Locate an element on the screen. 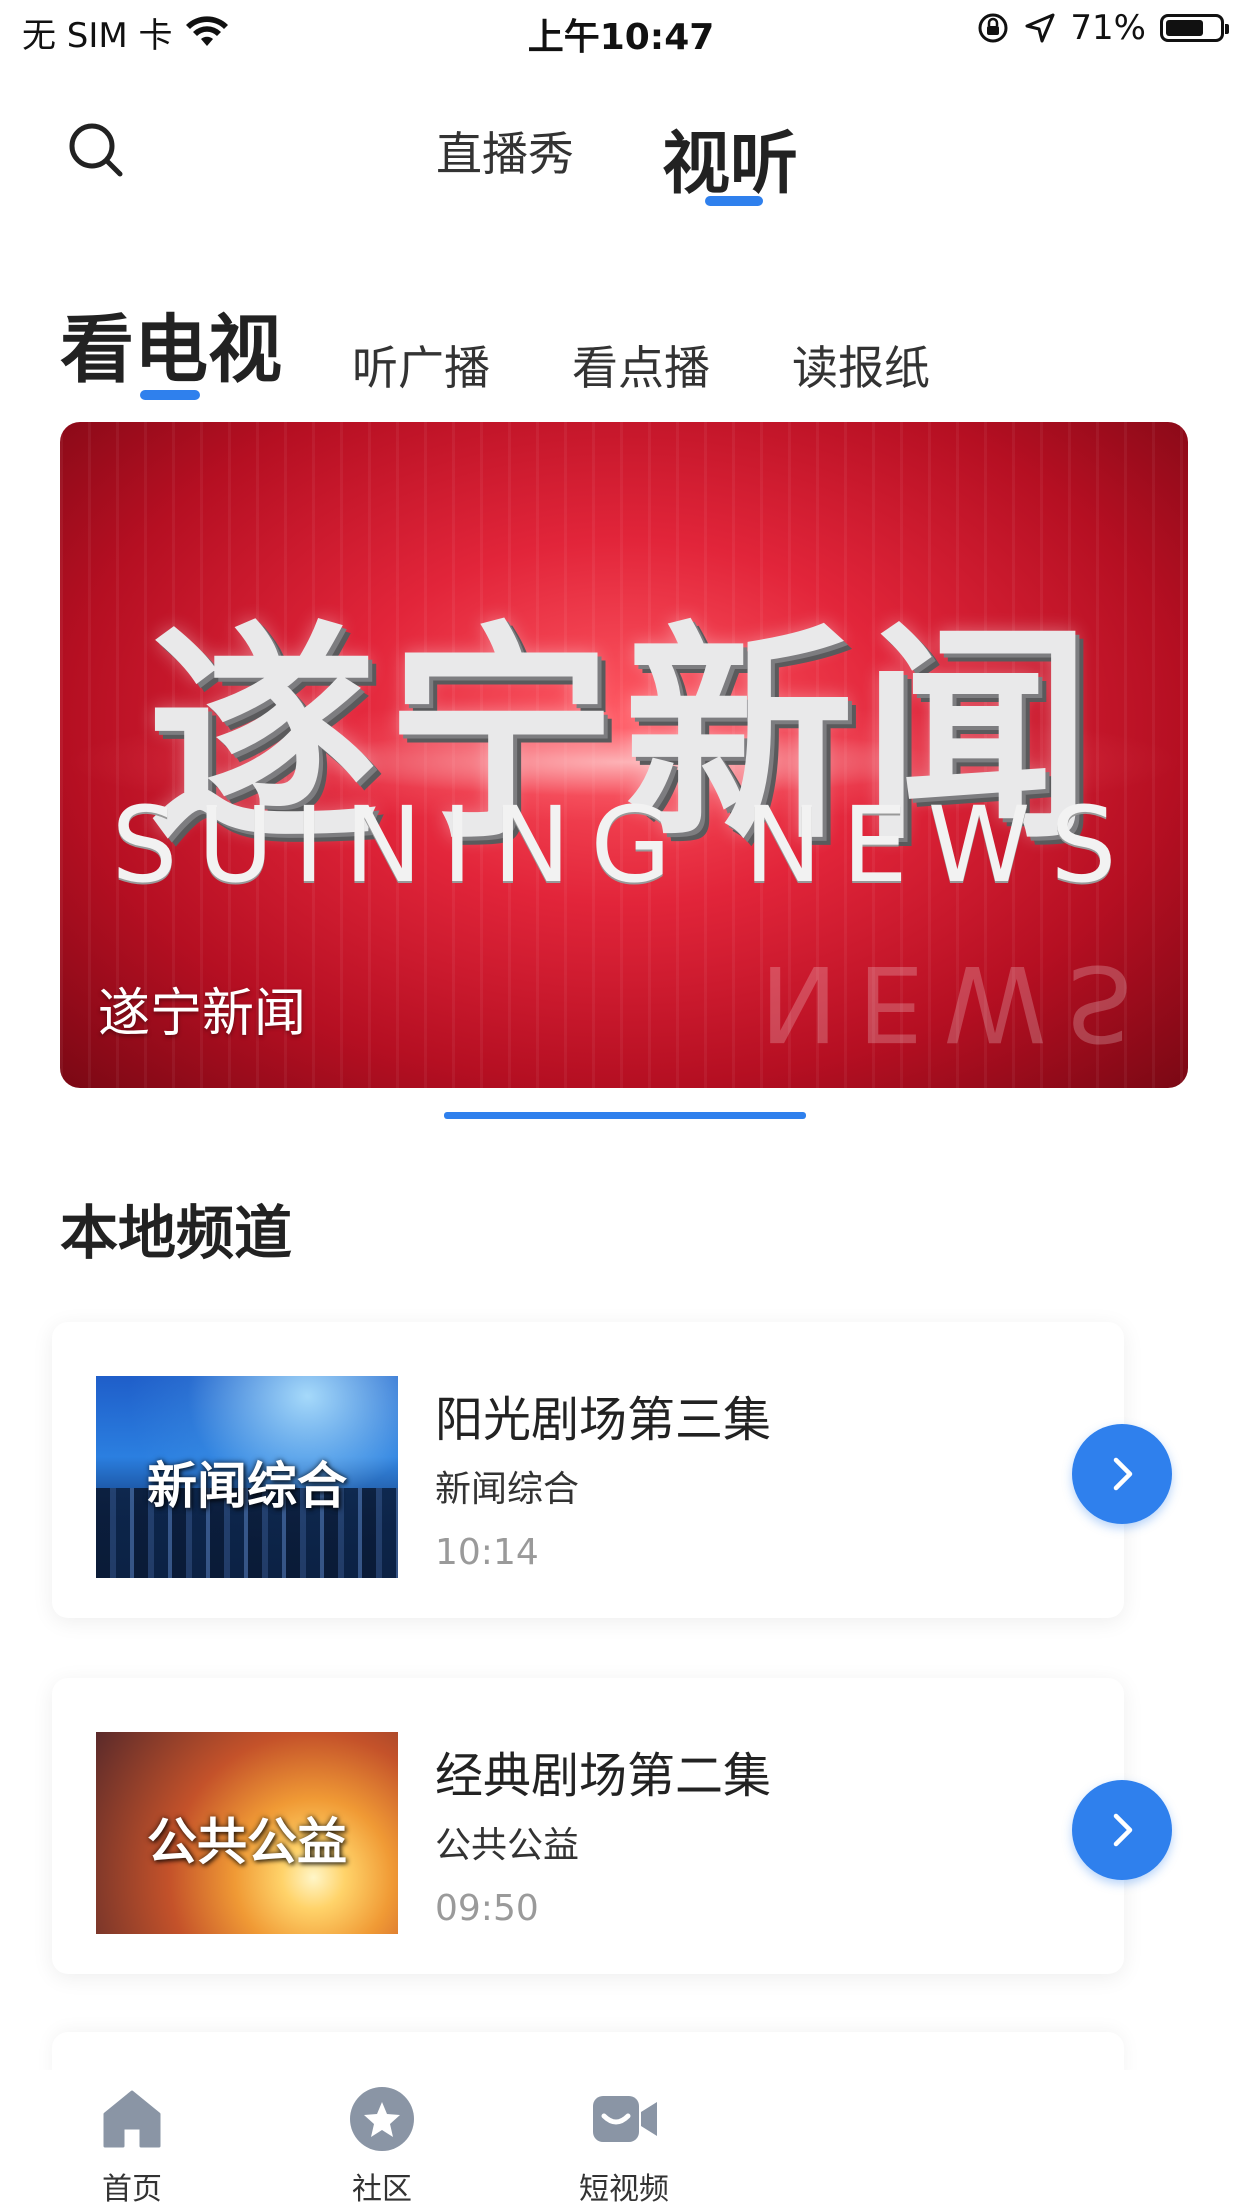  video-camera-icon is located at coordinates (625, 2119).